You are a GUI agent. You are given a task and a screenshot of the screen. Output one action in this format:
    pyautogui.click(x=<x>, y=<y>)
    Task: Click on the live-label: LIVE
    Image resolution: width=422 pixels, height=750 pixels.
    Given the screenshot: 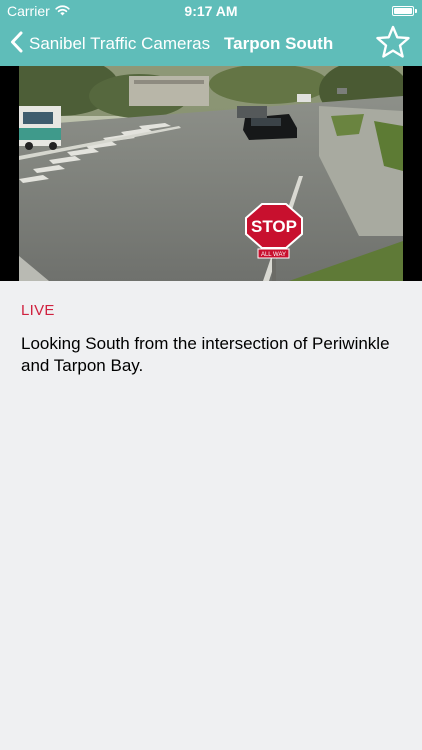 What is the action you would take?
    pyautogui.click(x=38, y=310)
    